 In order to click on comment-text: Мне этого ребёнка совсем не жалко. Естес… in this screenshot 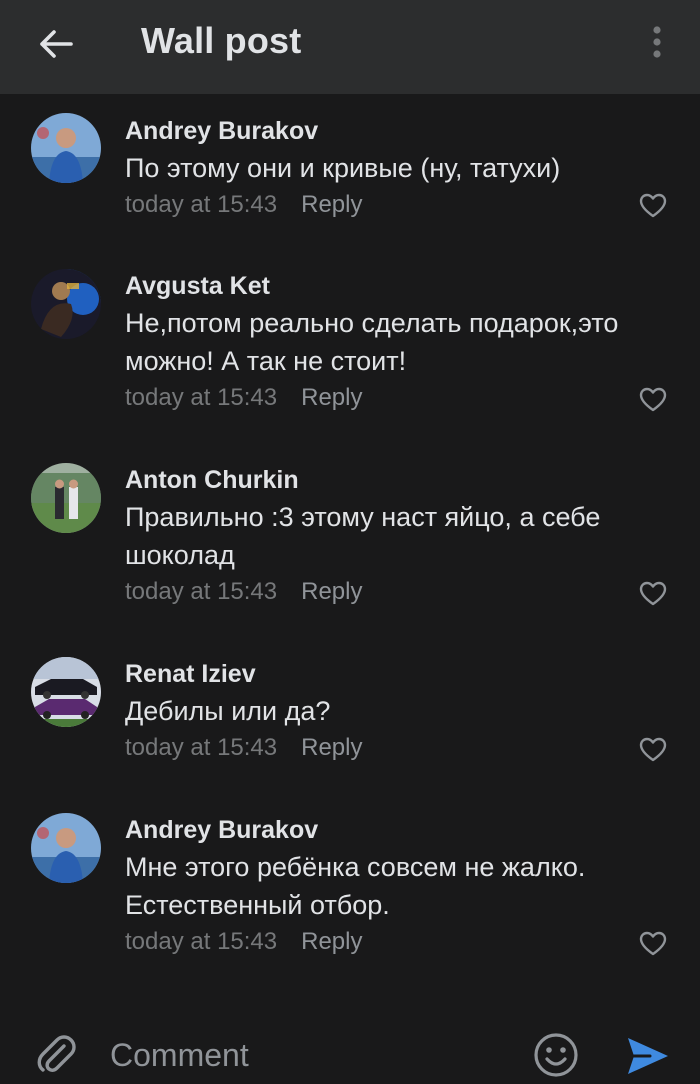, I will do `click(355, 886)`.